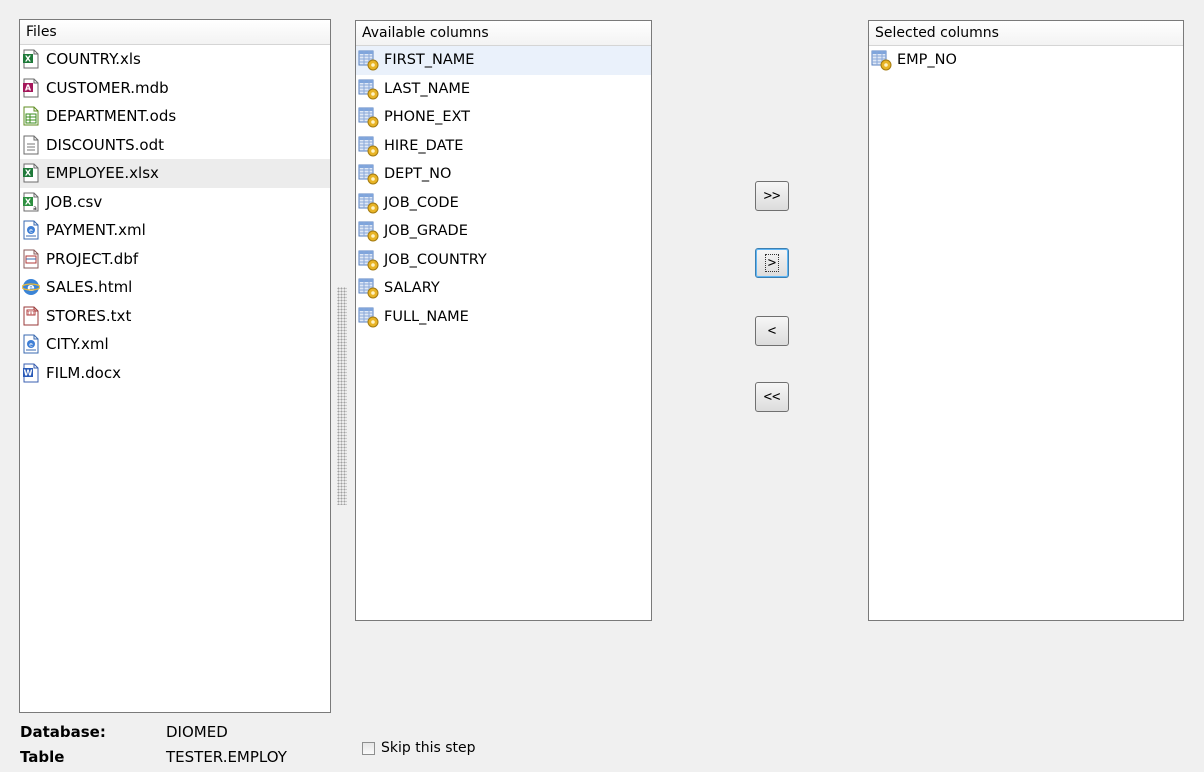 The width and height of the screenshot is (1204, 772). Describe the element at coordinates (30, 312) in the screenshot. I see `svg-text: TXT` at that location.